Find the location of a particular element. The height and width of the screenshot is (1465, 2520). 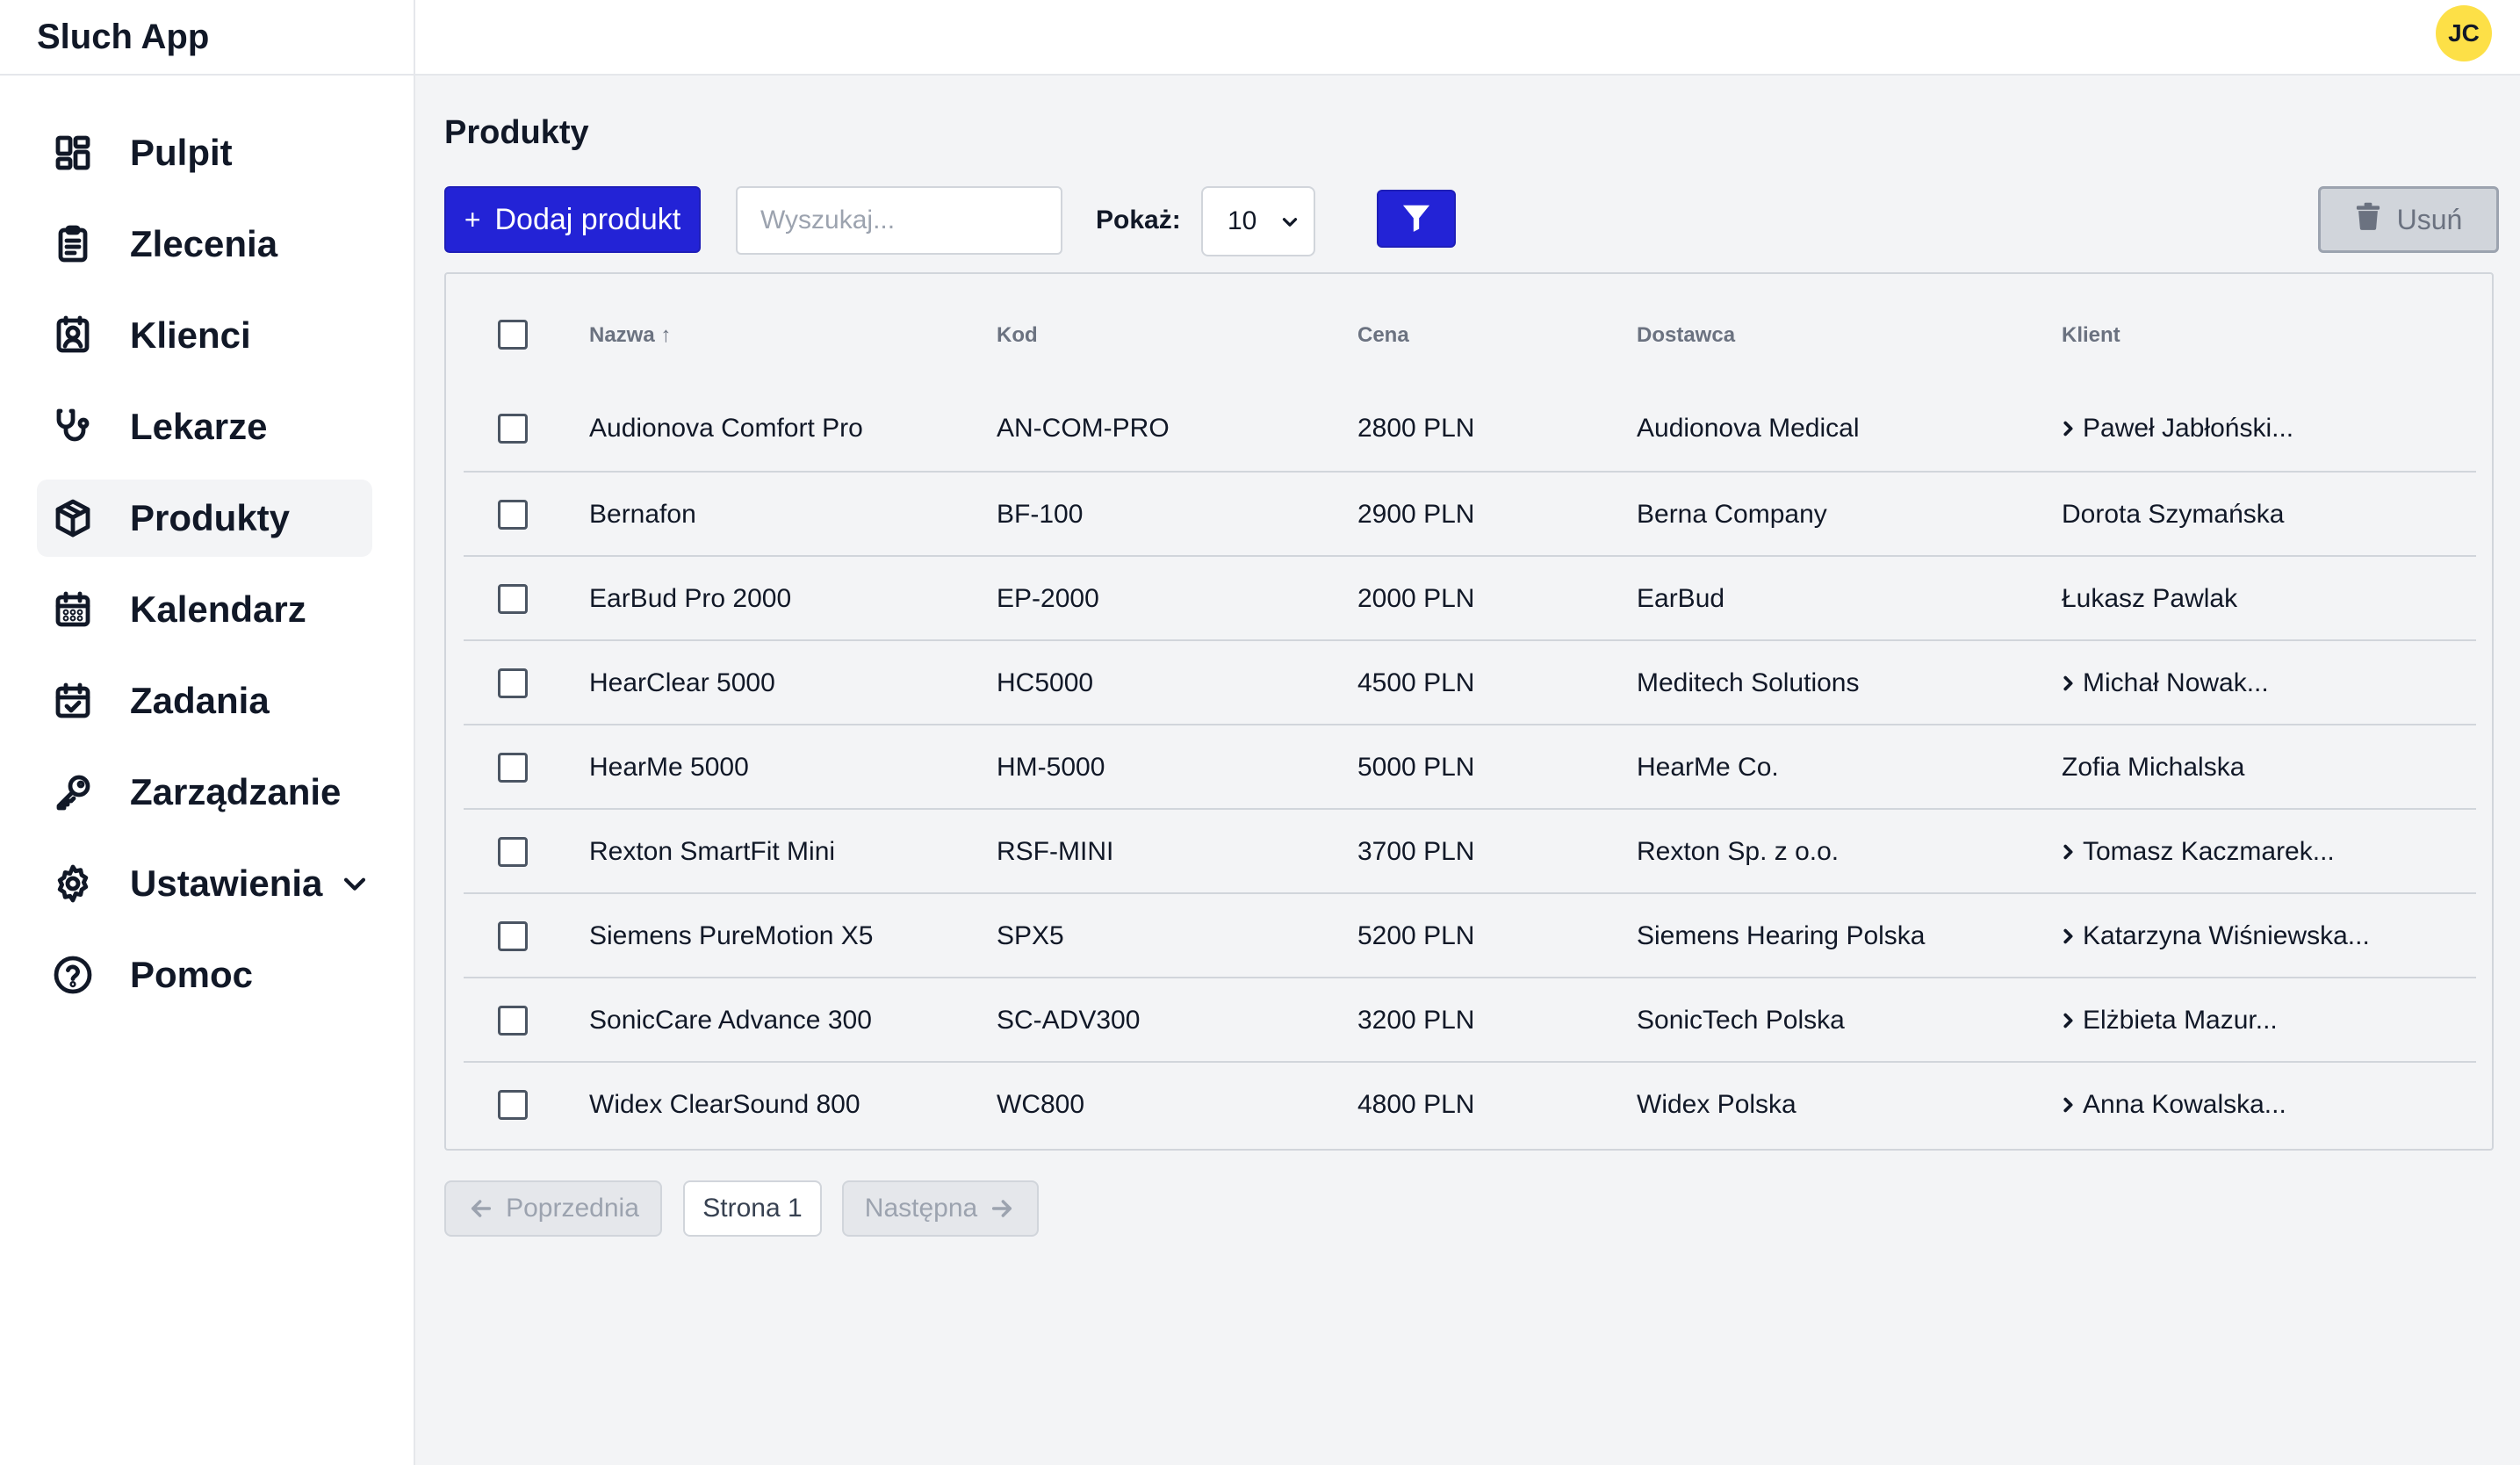

cell-supplier: Meditech Solutions is located at coordinates (1748, 683).